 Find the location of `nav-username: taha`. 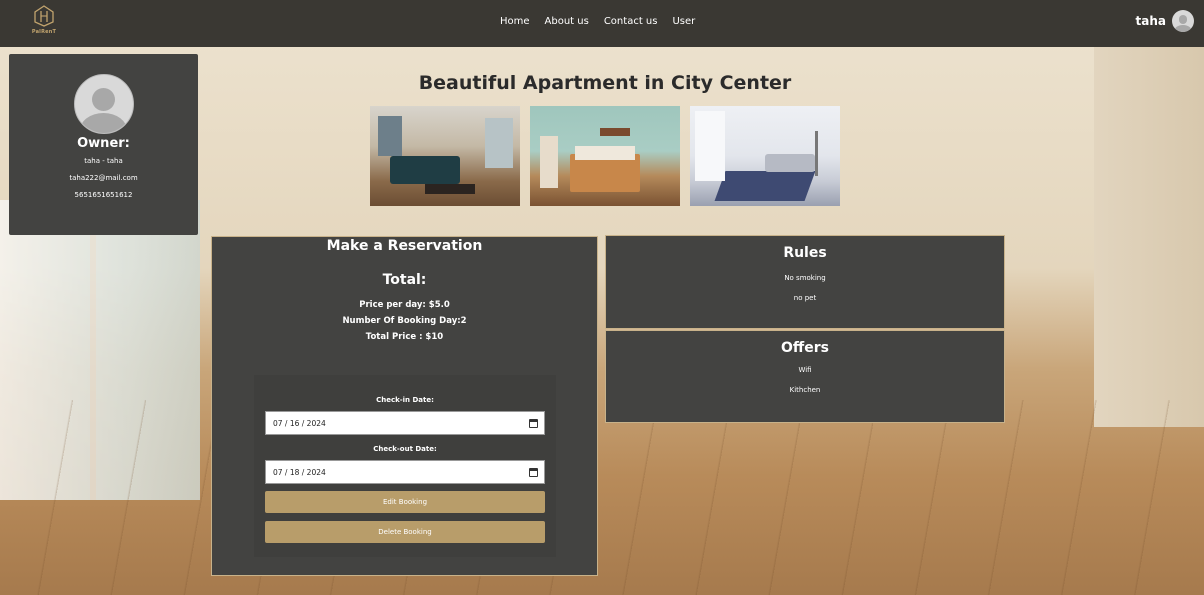

nav-username: taha is located at coordinates (1151, 21).